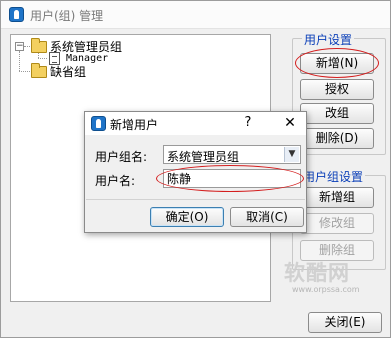  I want to click on authorize-button: 授权, so click(337, 89).